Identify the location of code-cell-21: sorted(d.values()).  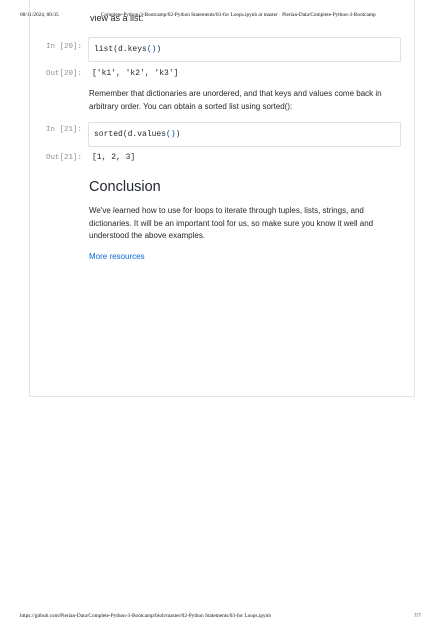
(244, 134).